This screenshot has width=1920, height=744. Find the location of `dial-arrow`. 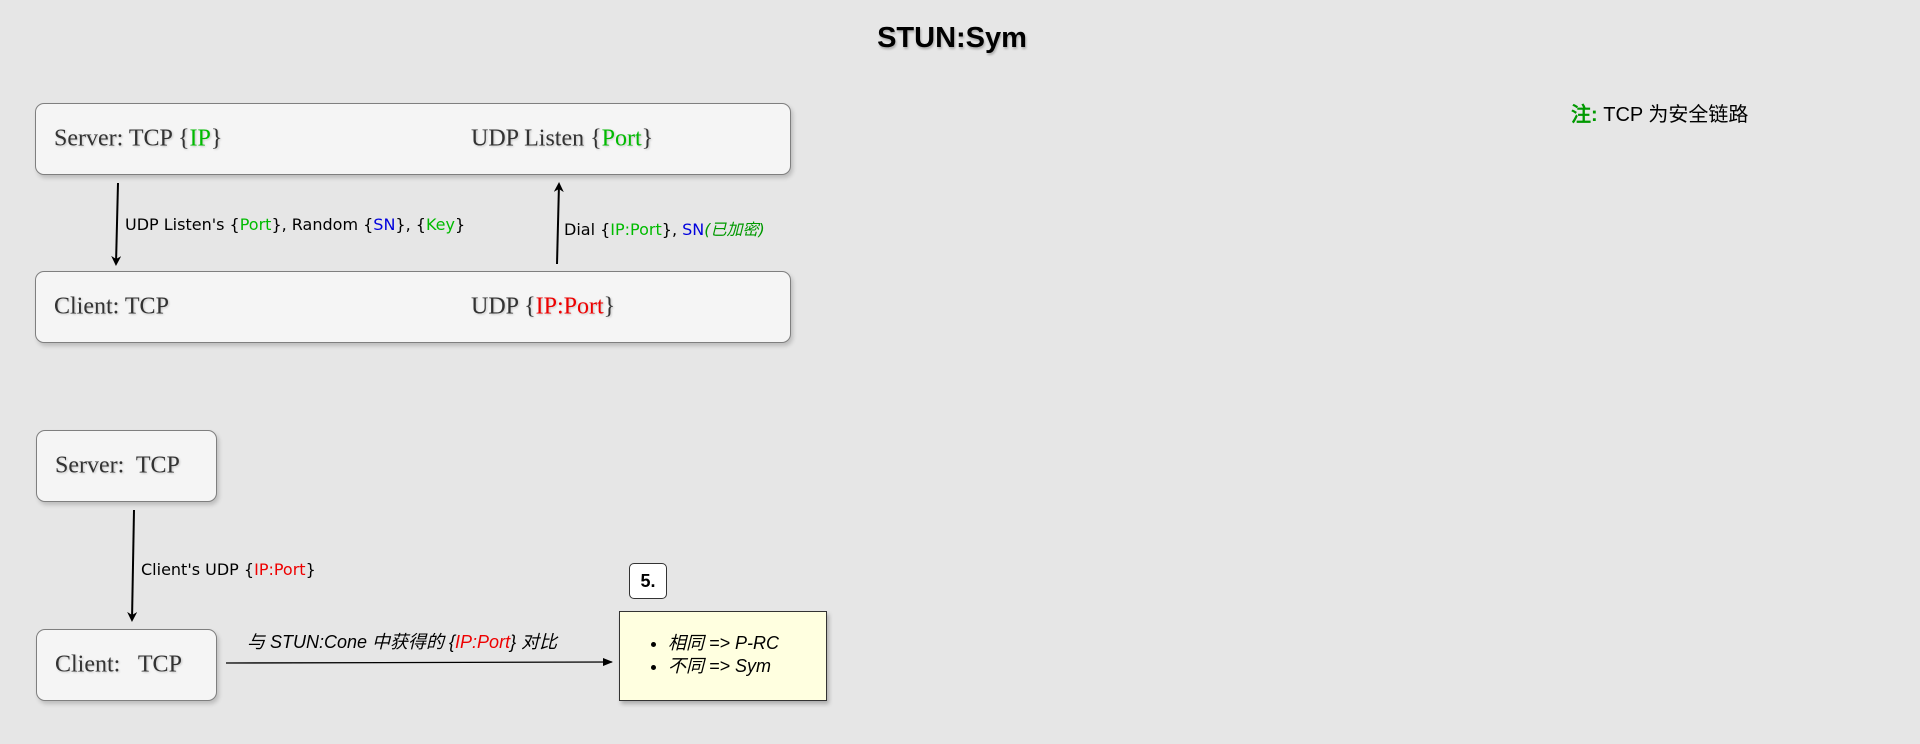

dial-arrow is located at coordinates (558, 223).